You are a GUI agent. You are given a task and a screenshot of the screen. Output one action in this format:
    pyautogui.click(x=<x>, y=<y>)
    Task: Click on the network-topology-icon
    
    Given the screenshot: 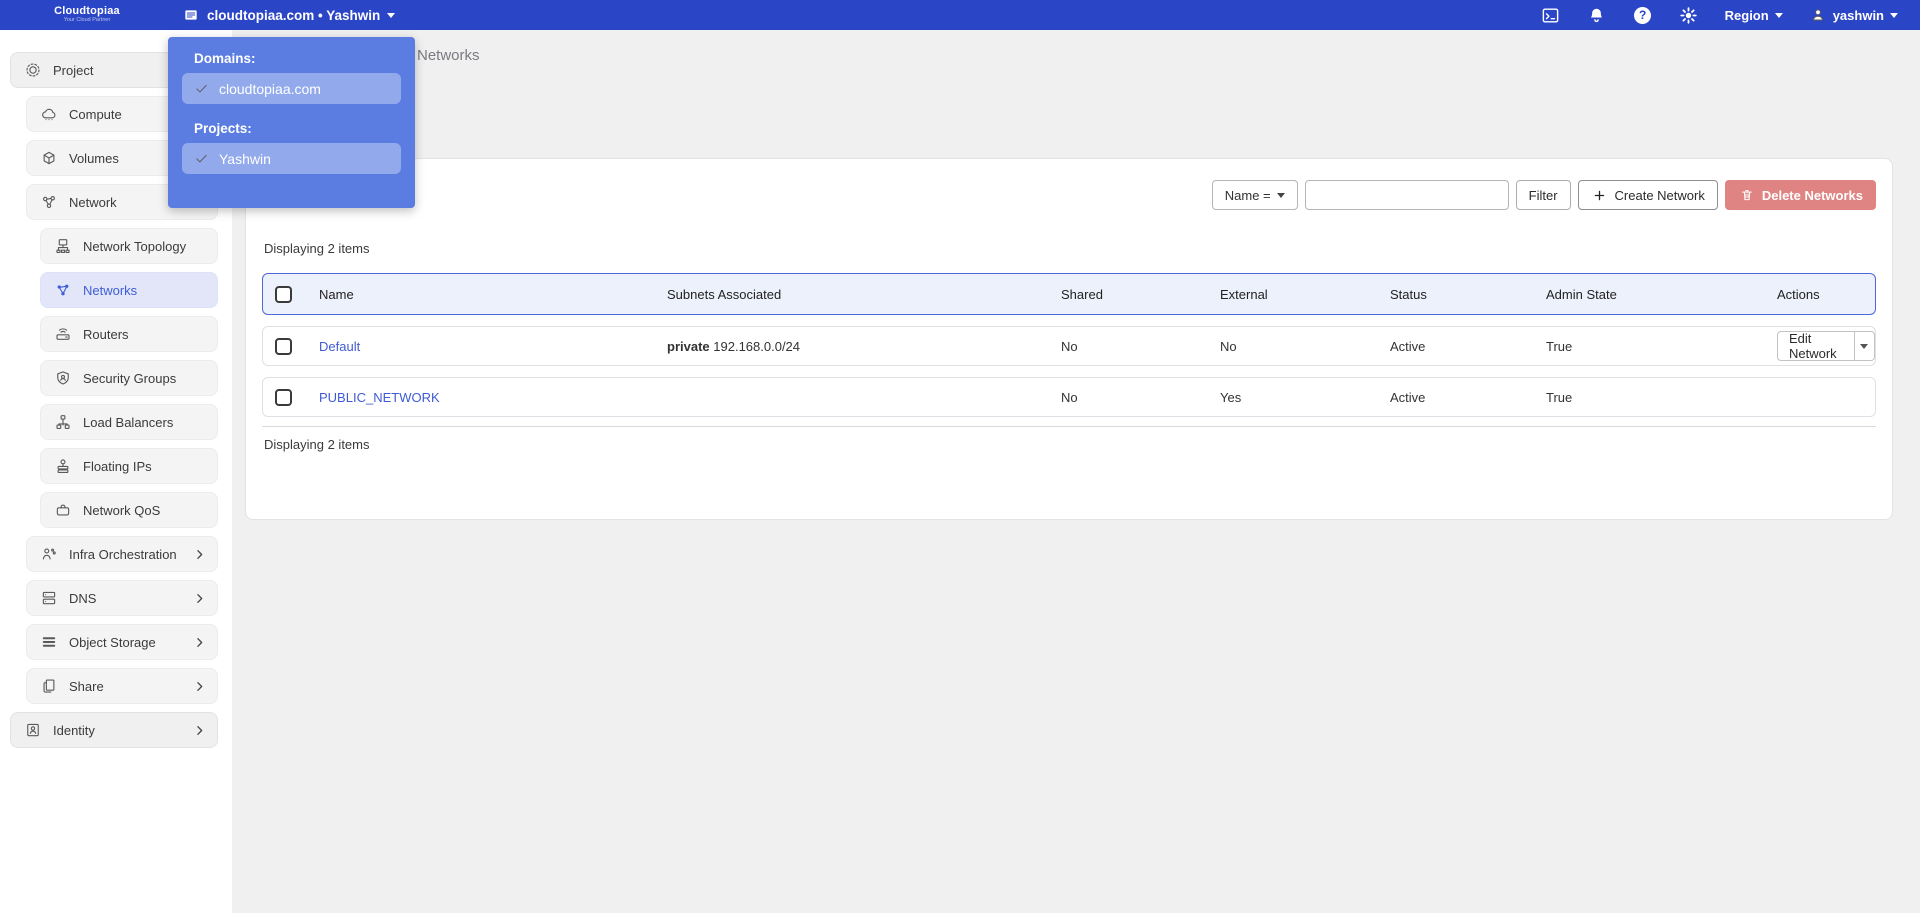 What is the action you would take?
    pyautogui.click(x=63, y=246)
    